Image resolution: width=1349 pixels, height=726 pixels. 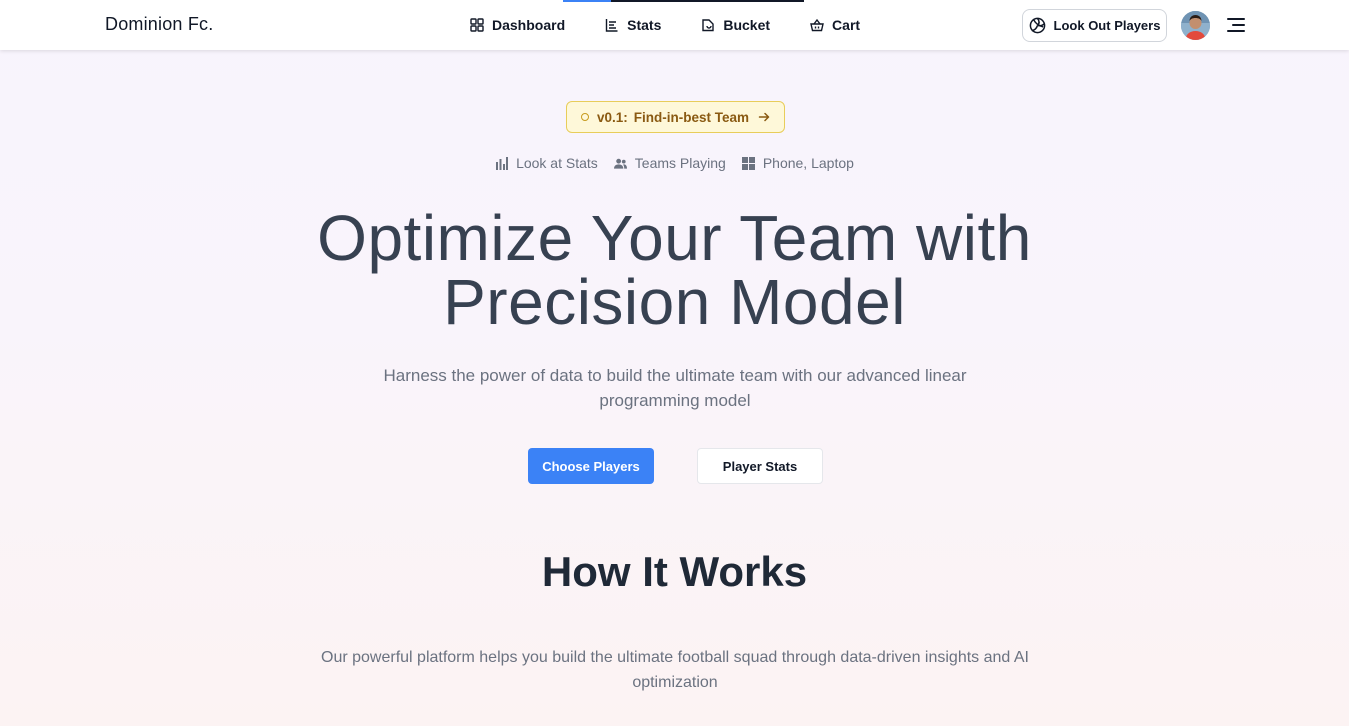 What do you see at coordinates (1107, 25) in the screenshot?
I see `look-out-players-label: Look Out Players` at bounding box center [1107, 25].